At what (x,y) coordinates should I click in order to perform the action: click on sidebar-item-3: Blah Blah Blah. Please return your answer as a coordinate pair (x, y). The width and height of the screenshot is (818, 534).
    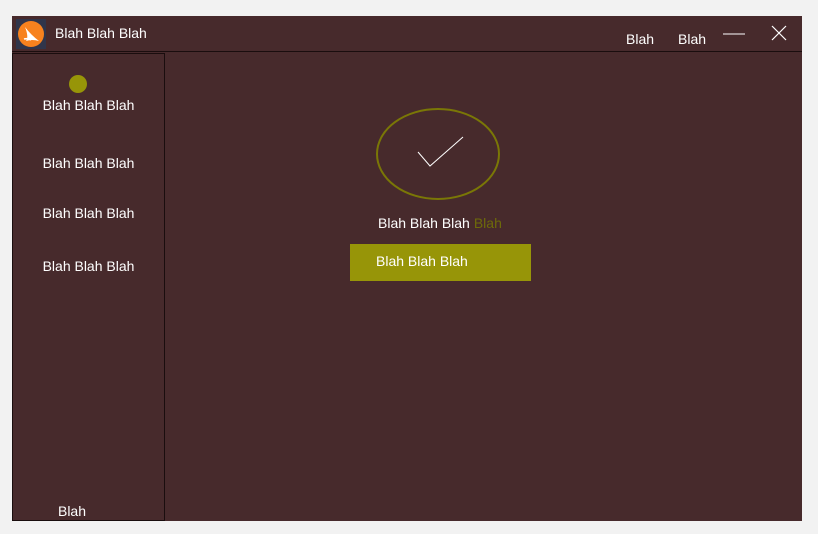
    Looking at the image, I should click on (88, 213).